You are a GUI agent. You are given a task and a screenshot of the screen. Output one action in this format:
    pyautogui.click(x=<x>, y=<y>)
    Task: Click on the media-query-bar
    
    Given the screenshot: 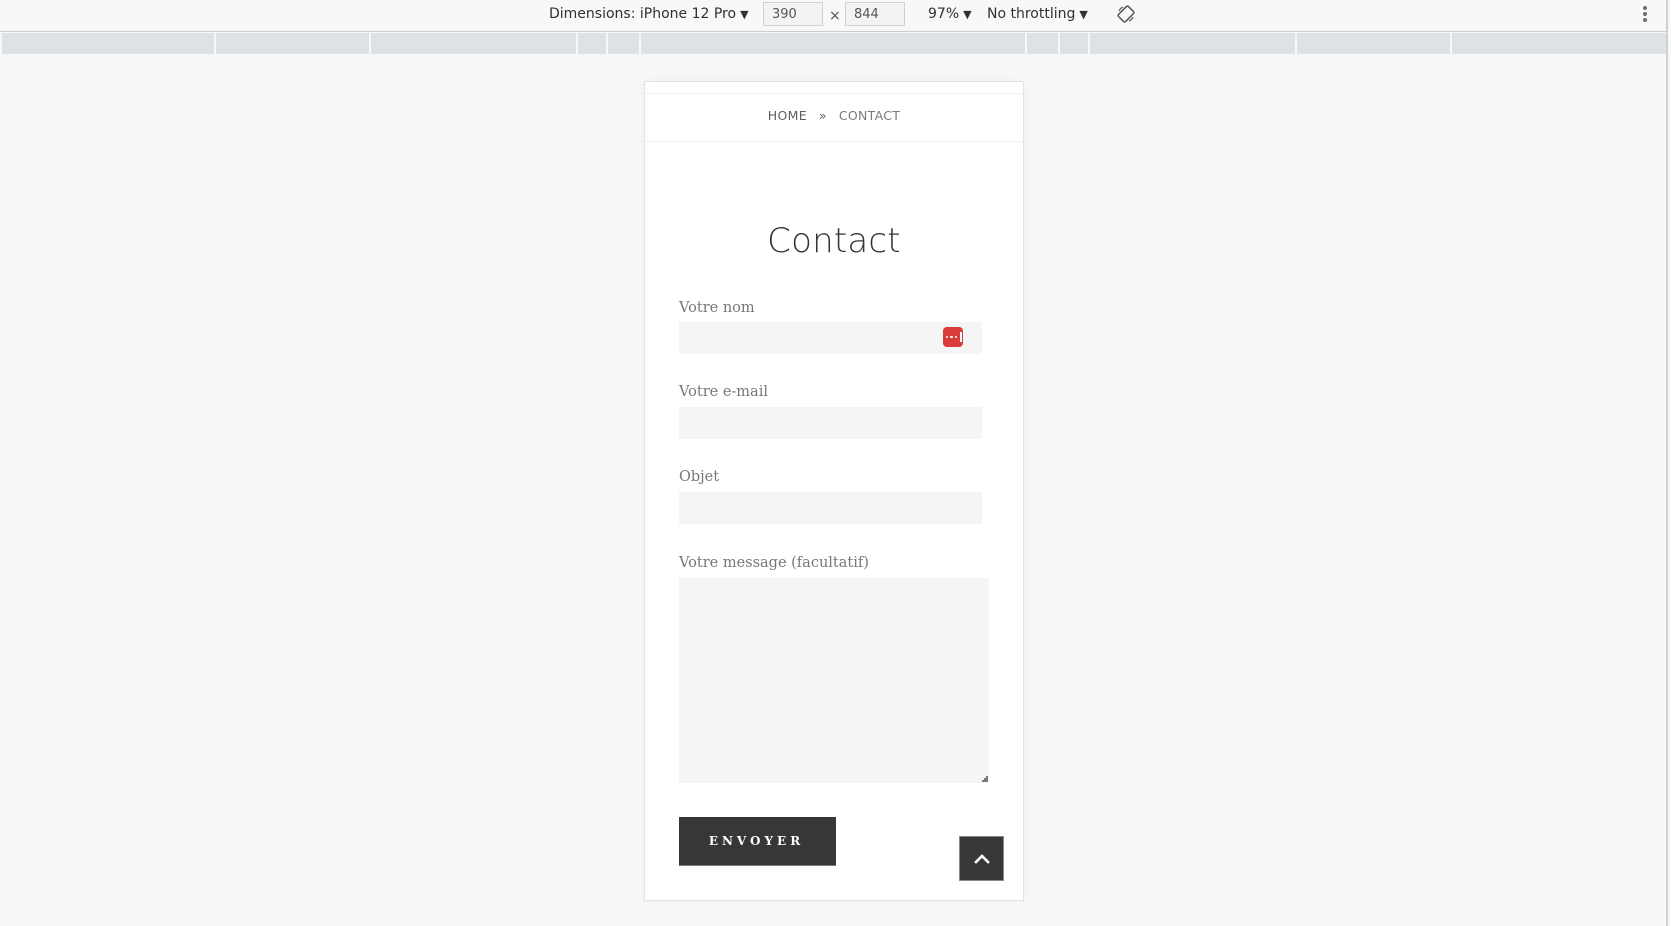 What is the action you would take?
    pyautogui.click(x=834, y=43)
    